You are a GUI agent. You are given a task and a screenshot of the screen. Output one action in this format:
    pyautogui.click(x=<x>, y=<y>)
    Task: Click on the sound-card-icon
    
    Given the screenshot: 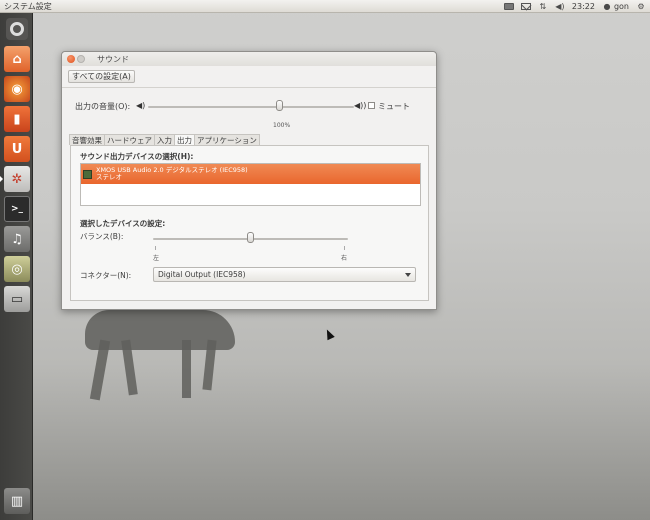 What is the action you would take?
    pyautogui.click(x=87, y=174)
    